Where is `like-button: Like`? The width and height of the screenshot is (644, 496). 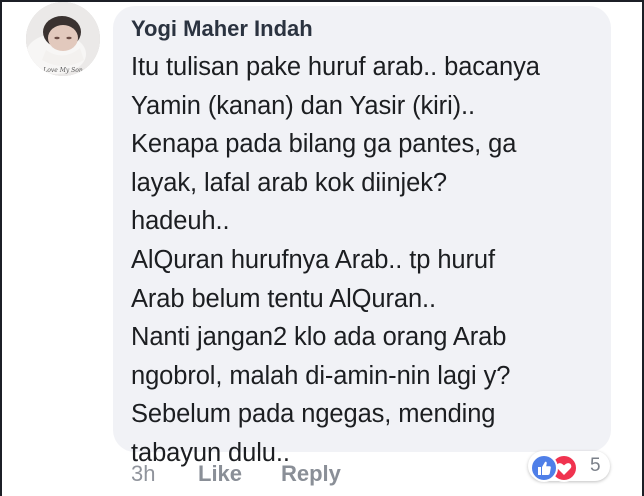
like-button: Like is located at coordinates (220, 474).